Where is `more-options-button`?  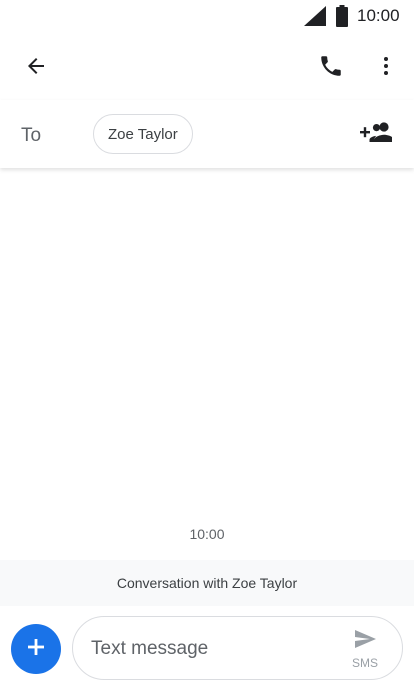 more-options-button is located at coordinates (386, 68).